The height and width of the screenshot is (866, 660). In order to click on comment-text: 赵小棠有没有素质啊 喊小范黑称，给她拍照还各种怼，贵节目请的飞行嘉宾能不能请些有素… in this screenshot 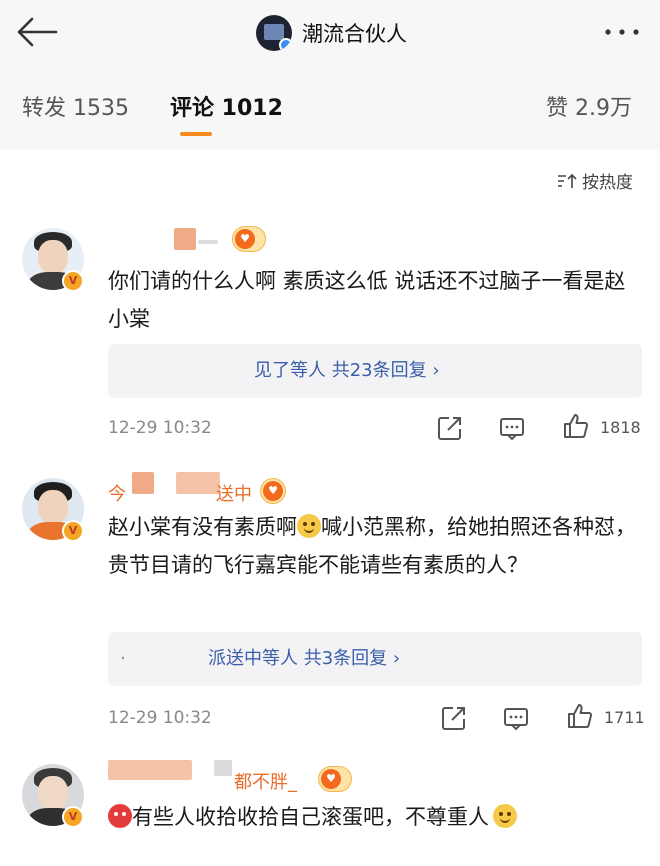, I will do `click(373, 546)`.